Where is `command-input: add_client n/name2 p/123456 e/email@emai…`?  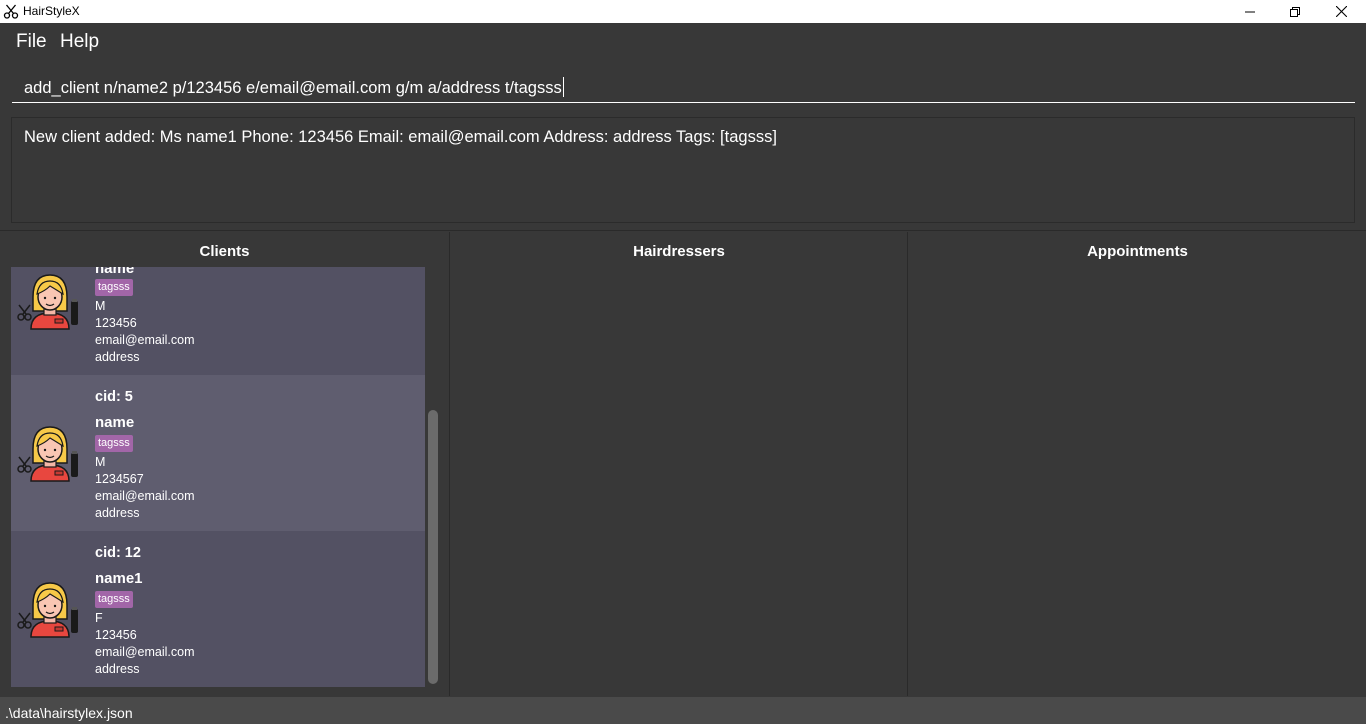 command-input: add_client n/name2 p/123456 e/email@emai… is located at coordinates (683, 83).